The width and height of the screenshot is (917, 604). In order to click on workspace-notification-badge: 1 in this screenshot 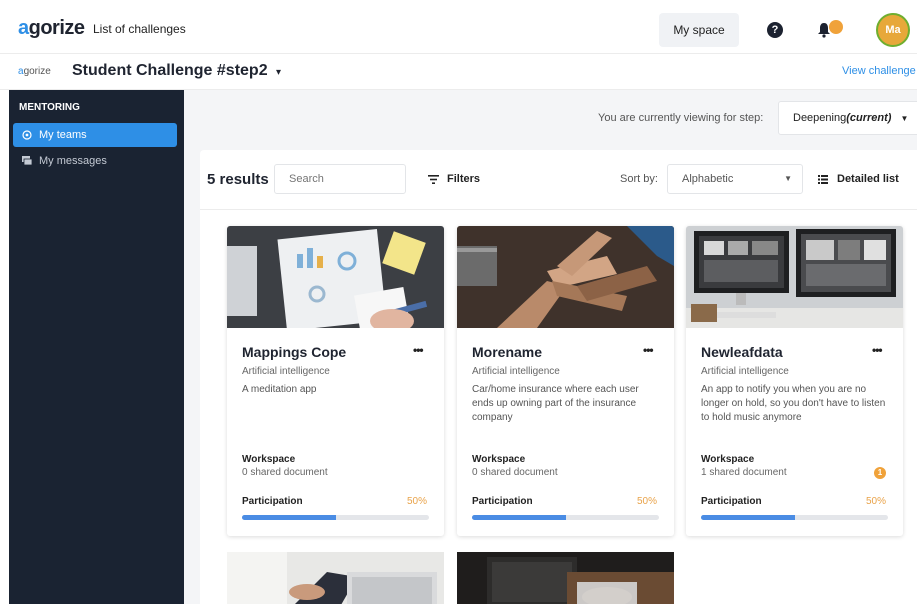, I will do `click(880, 473)`.